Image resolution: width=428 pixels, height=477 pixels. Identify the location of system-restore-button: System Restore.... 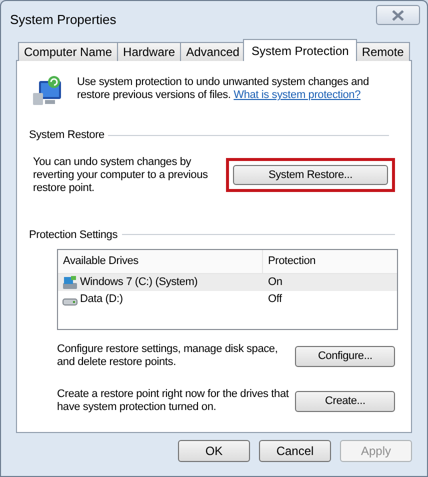
(310, 175).